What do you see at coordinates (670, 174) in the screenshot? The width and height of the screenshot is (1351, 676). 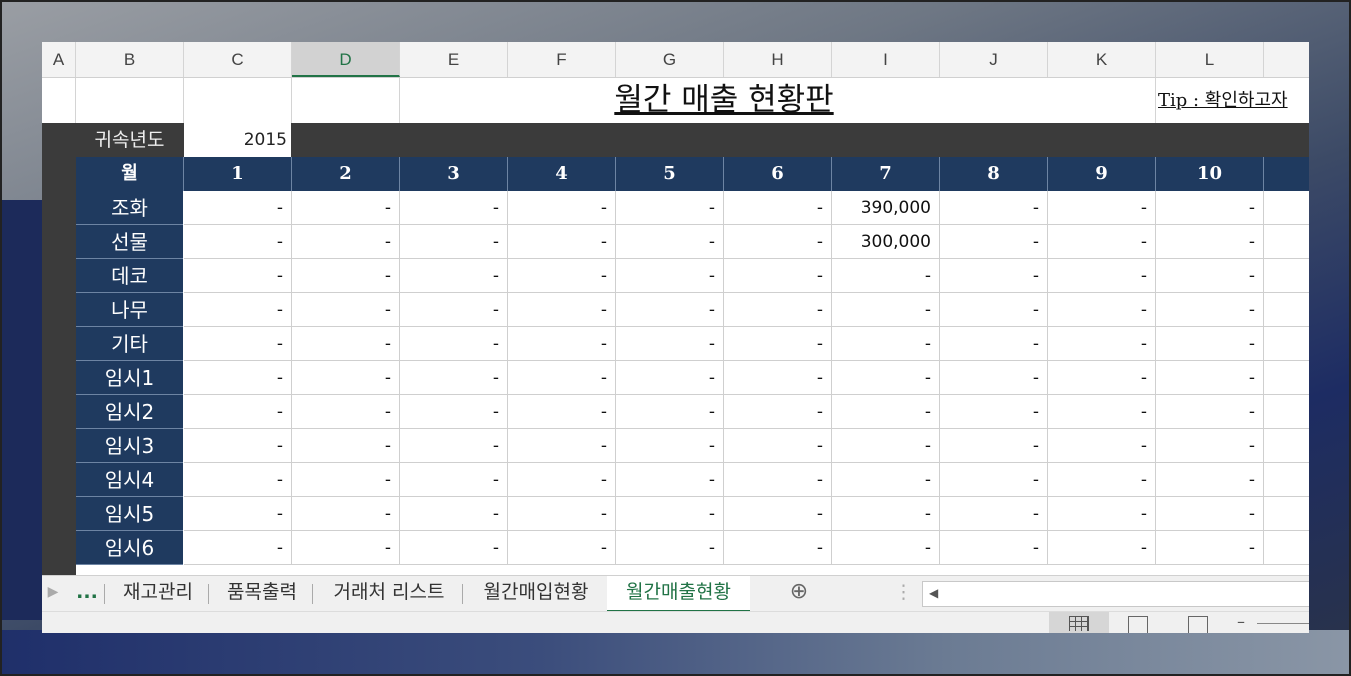 I see `month-header-5: 5` at bounding box center [670, 174].